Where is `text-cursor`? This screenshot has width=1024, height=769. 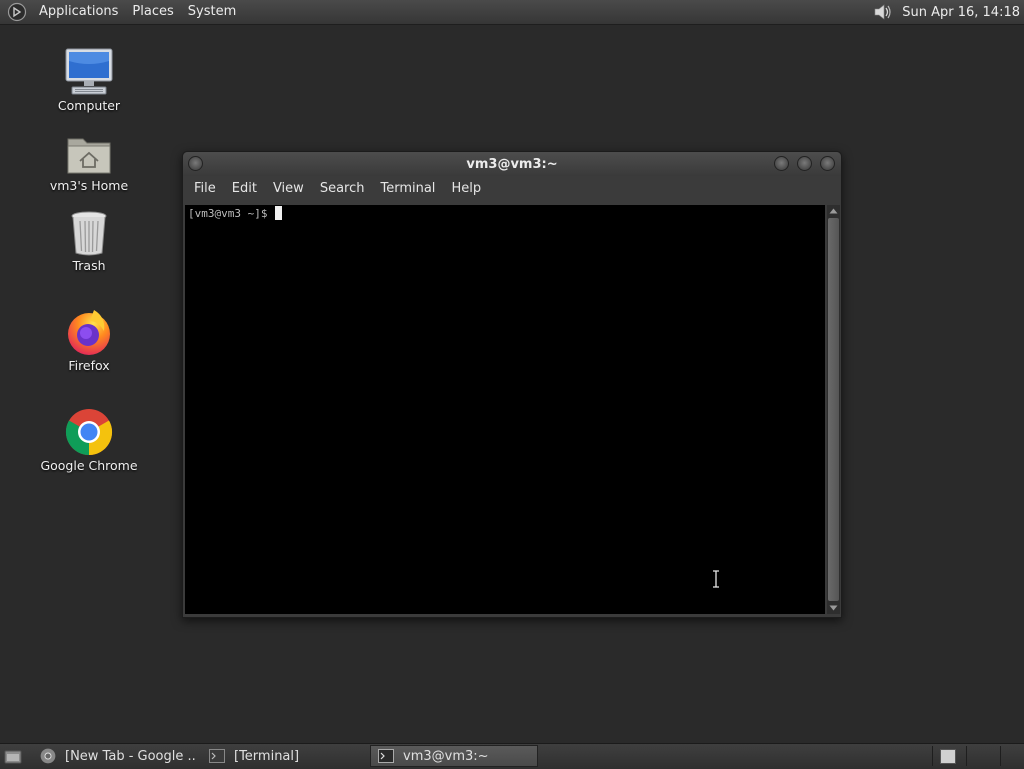
text-cursor is located at coordinates (279, 213).